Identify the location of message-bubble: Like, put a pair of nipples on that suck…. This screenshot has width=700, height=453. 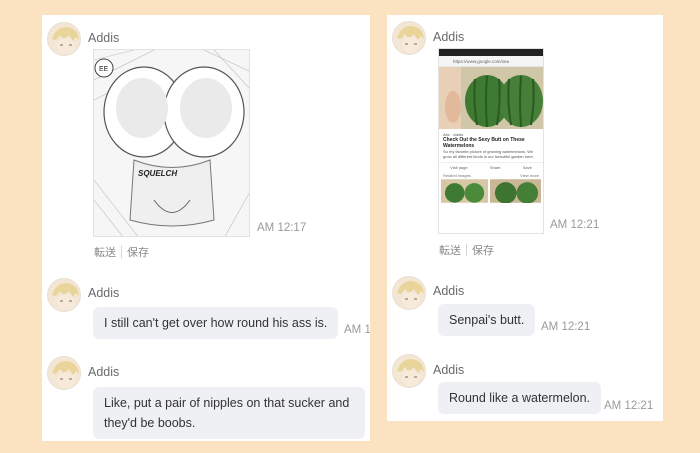
(229, 413).